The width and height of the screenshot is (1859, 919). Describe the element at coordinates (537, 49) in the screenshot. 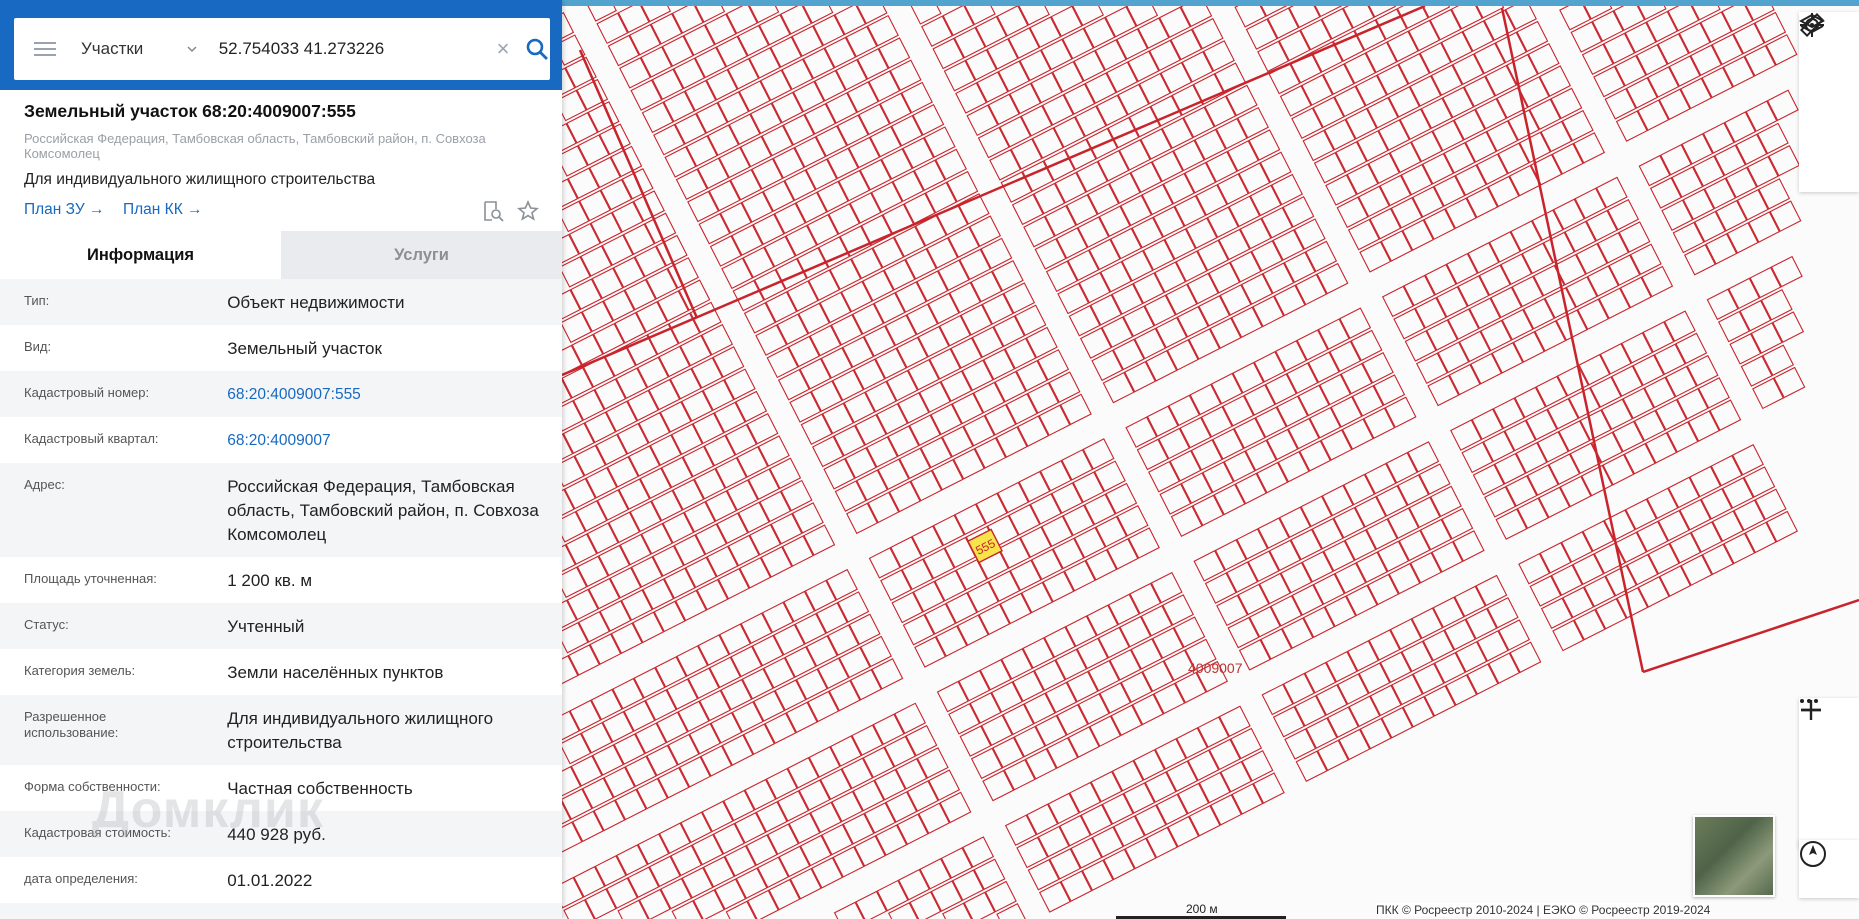

I see `search-icon` at that location.